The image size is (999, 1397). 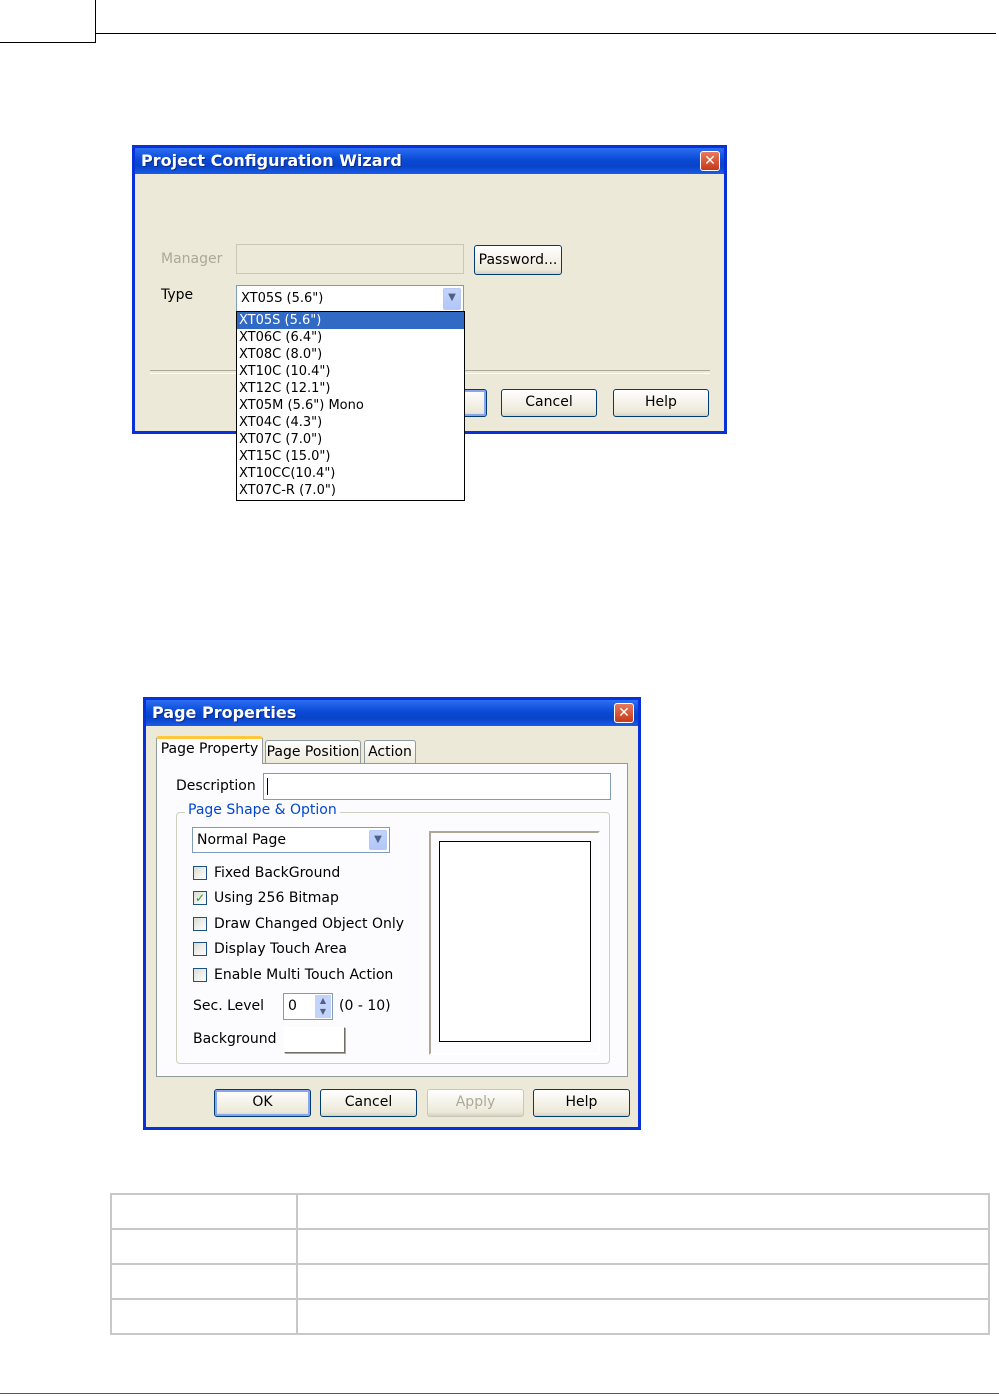 I want to click on wizard-help-button: Help, so click(x=661, y=403).